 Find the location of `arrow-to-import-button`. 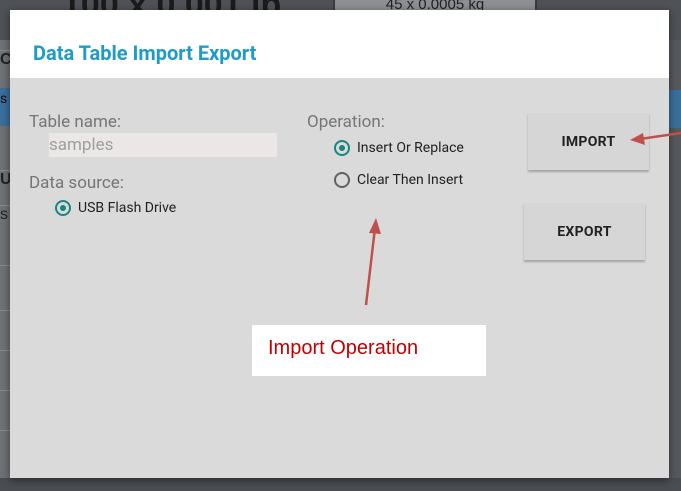

arrow-to-import-button is located at coordinates (655, 138).